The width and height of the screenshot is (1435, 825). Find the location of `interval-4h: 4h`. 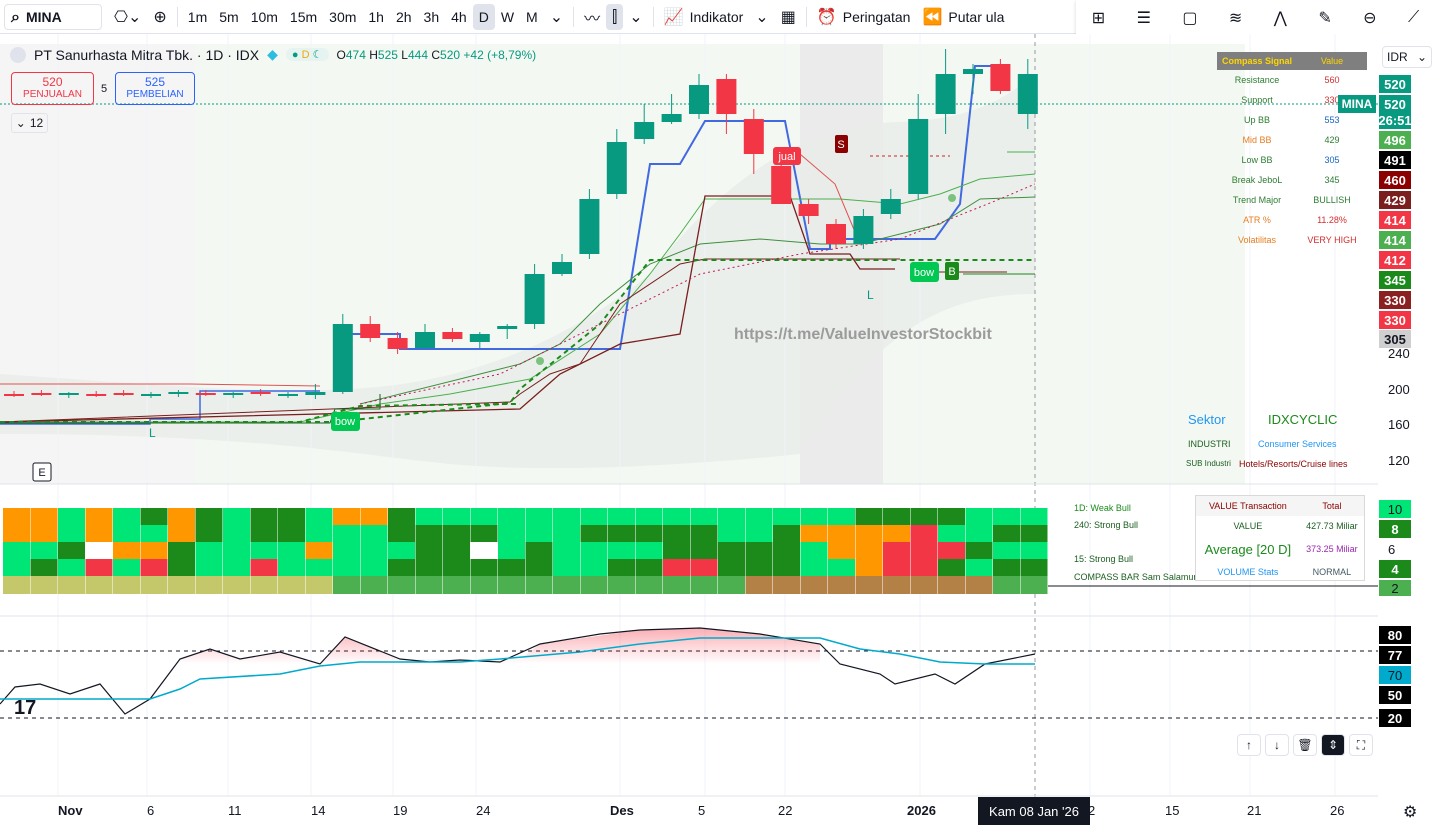

interval-4h: 4h is located at coordinates (459, 17).